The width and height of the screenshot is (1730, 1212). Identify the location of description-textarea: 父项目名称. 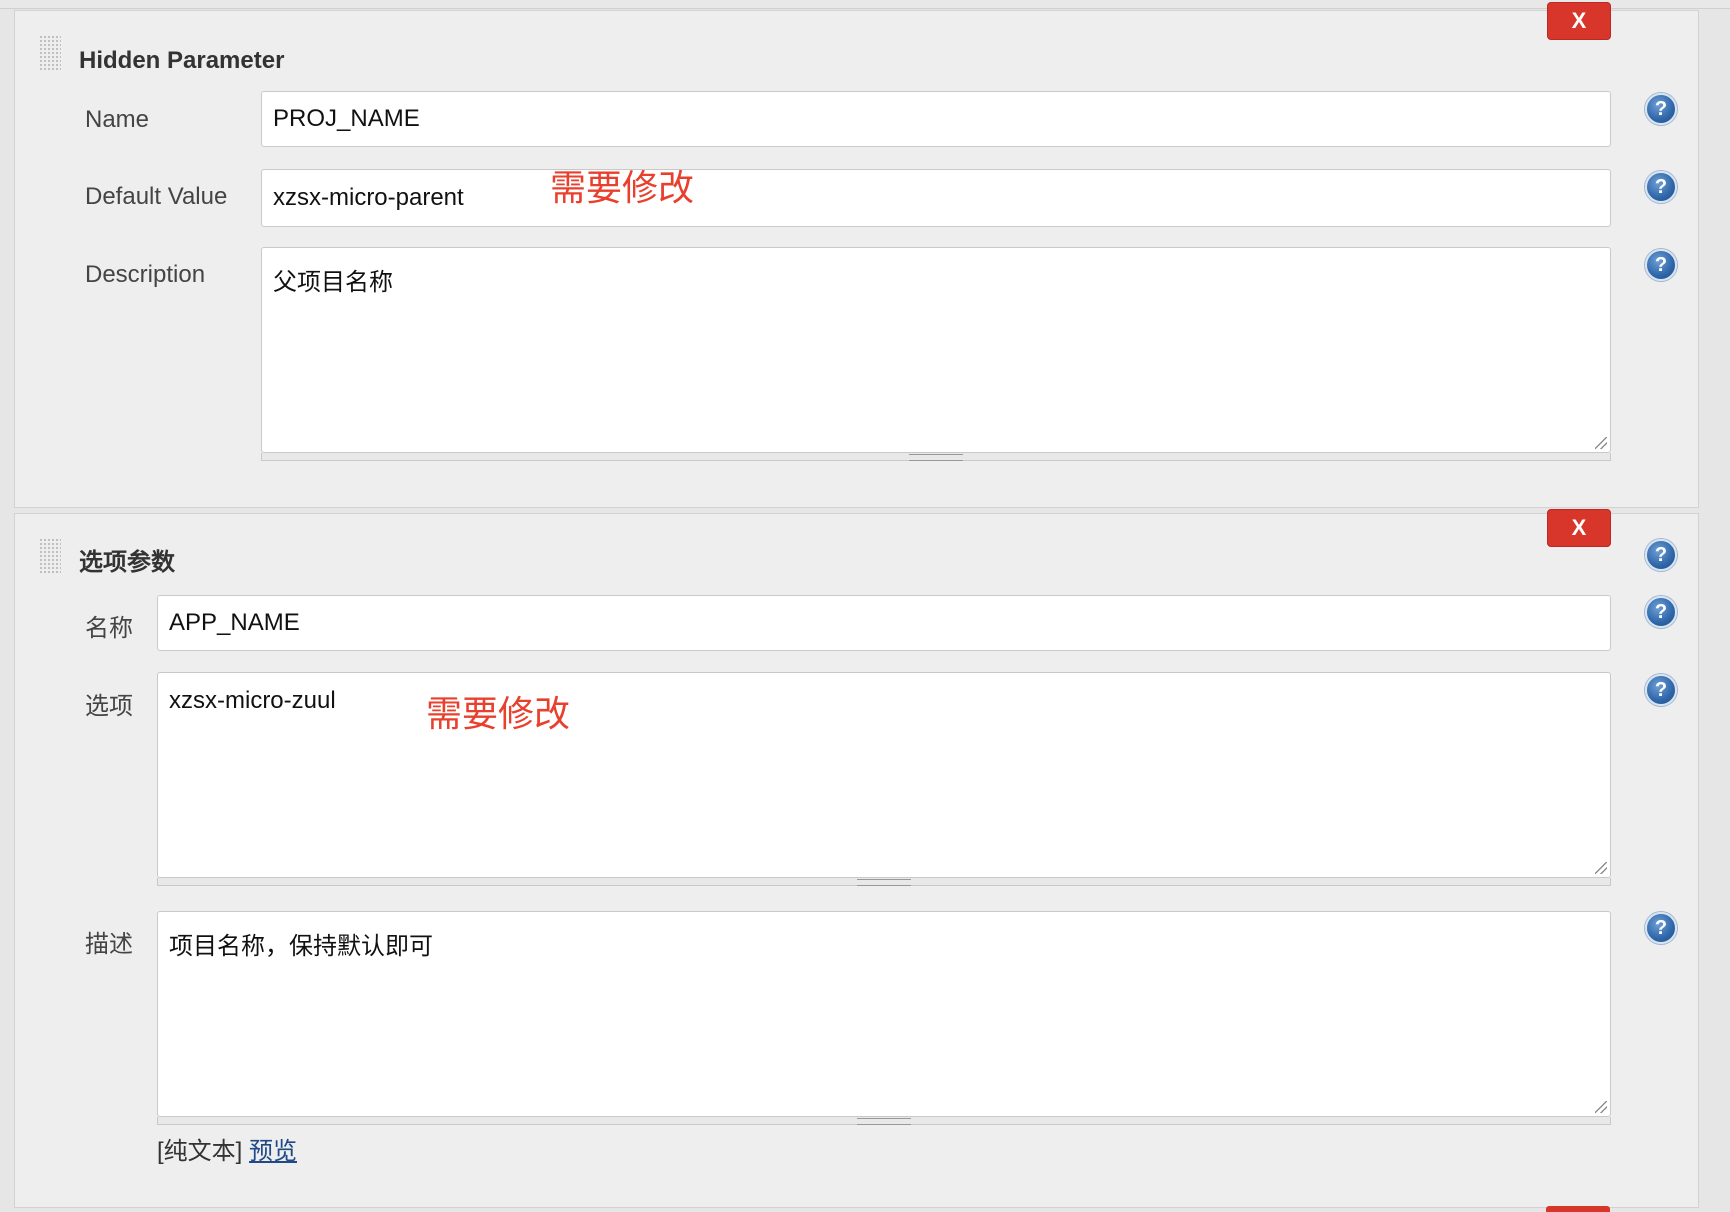
(936, 350).